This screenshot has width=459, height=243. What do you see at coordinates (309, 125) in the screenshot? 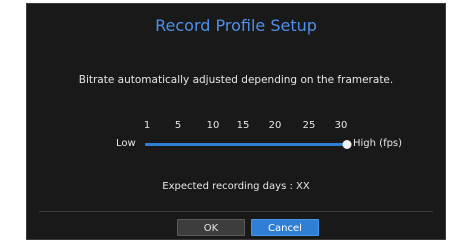
I see `slider-tick-label: 25` at bounding box center [309, 125].